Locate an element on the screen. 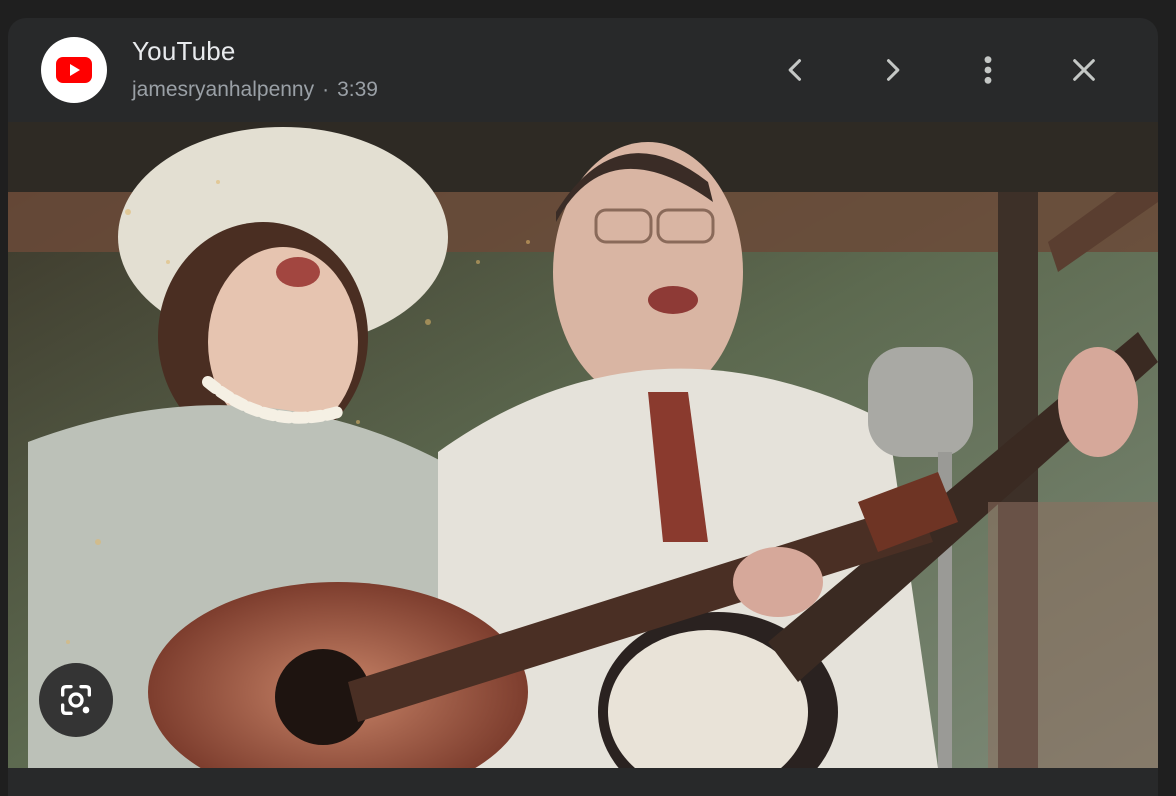  source-title: YouTube is located at coordinates (184, 51).